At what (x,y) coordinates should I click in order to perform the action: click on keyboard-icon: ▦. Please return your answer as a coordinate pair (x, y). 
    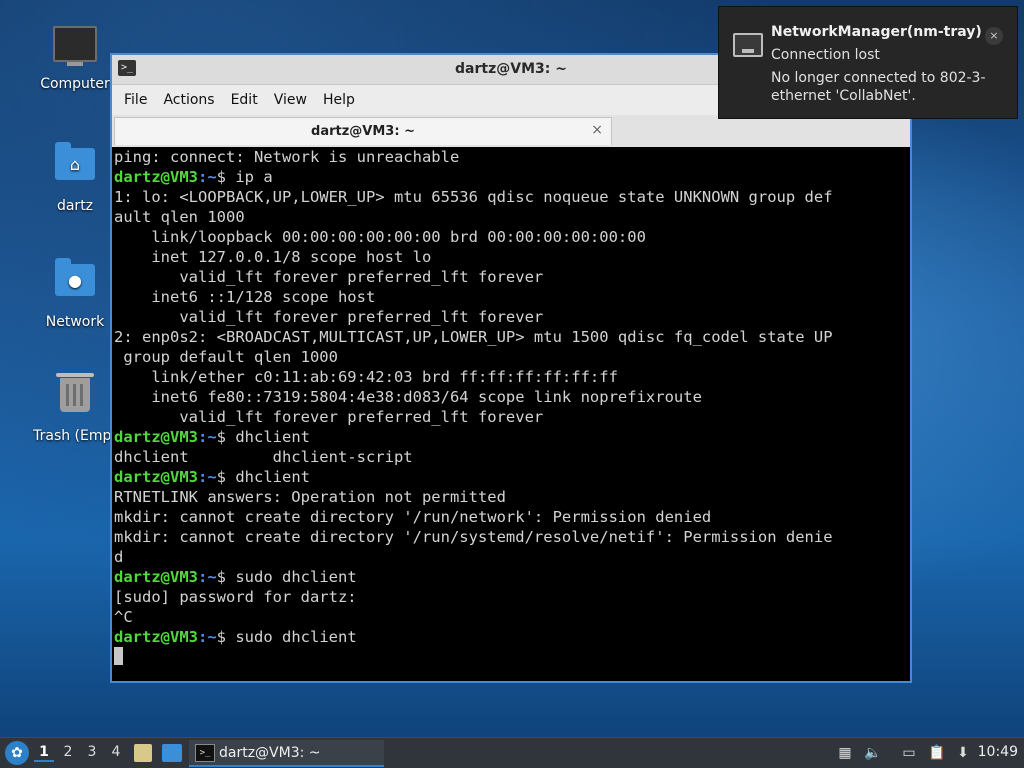
    Looking at the image, I should click on (845, 753).